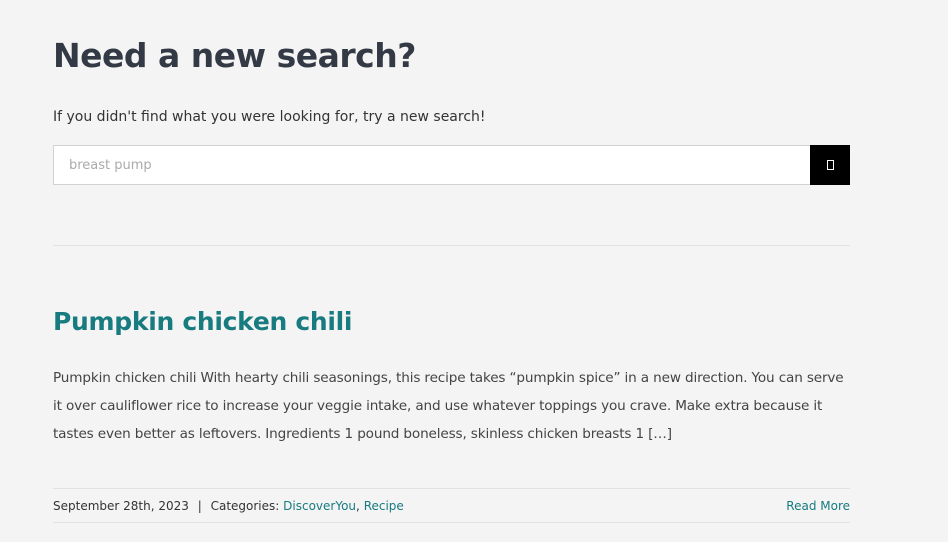 This screenshot has height=542, width=948. Describe the element at coordinates (451, 245) in the screenshot. I see `section-divider` at that location.